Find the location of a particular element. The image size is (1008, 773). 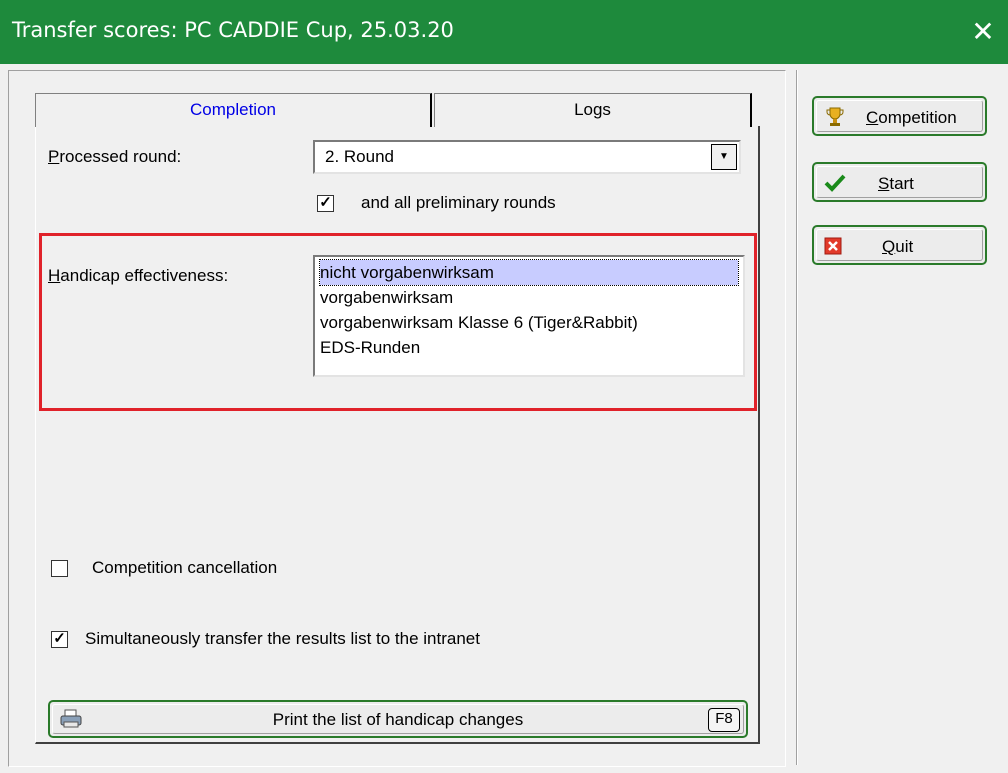

cancellation-checkbox is located at coordinates (59, 568).